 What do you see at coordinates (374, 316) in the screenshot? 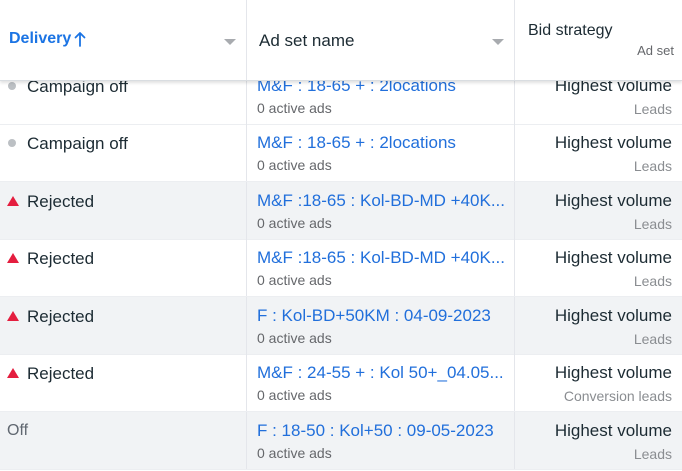
I see `adset-name-link: F : Kol-BD+50KM : 04-09-2023` at bounding box center [374, 316].